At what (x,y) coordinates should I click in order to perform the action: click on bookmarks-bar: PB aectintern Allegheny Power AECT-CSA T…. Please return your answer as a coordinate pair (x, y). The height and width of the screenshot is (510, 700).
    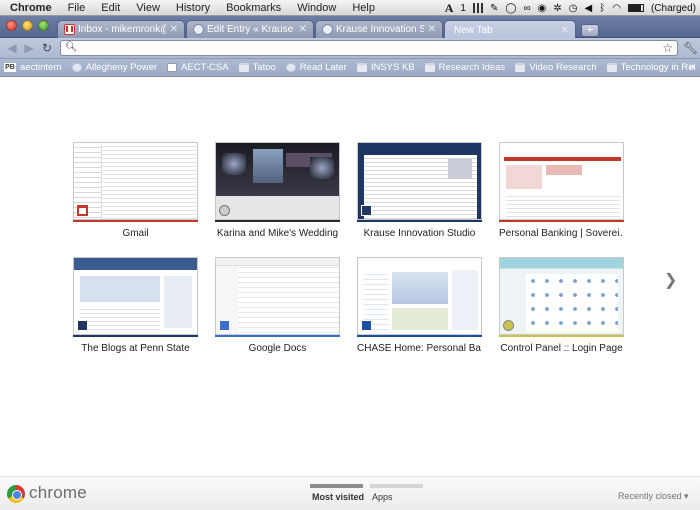
    Looking at the image, I should click on (350, 68).